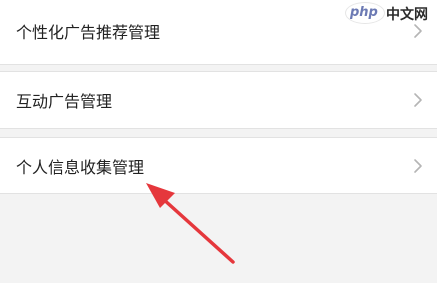 The image size is (437, 283). Describe the element at coordinates (364, 12) in the screenshot. I see `logo-brand-text: php` at that location.